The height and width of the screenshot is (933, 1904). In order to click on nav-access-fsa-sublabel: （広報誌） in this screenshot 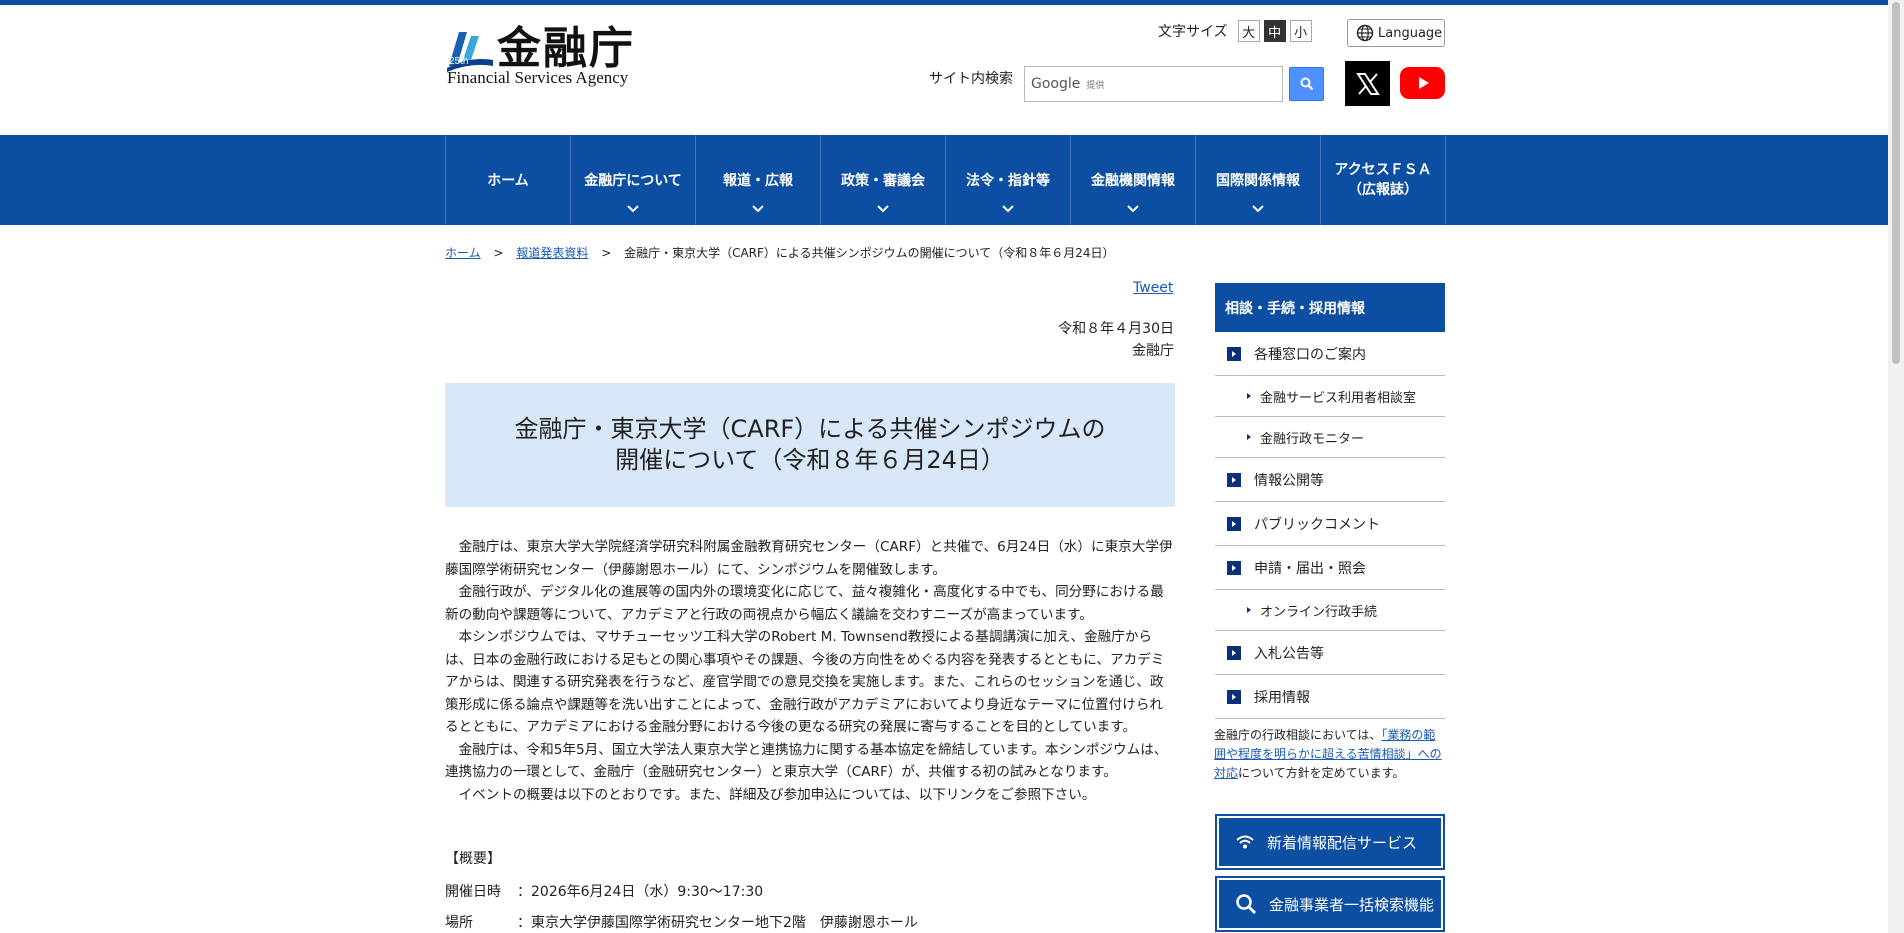, I will do `click(1383, 190)`.